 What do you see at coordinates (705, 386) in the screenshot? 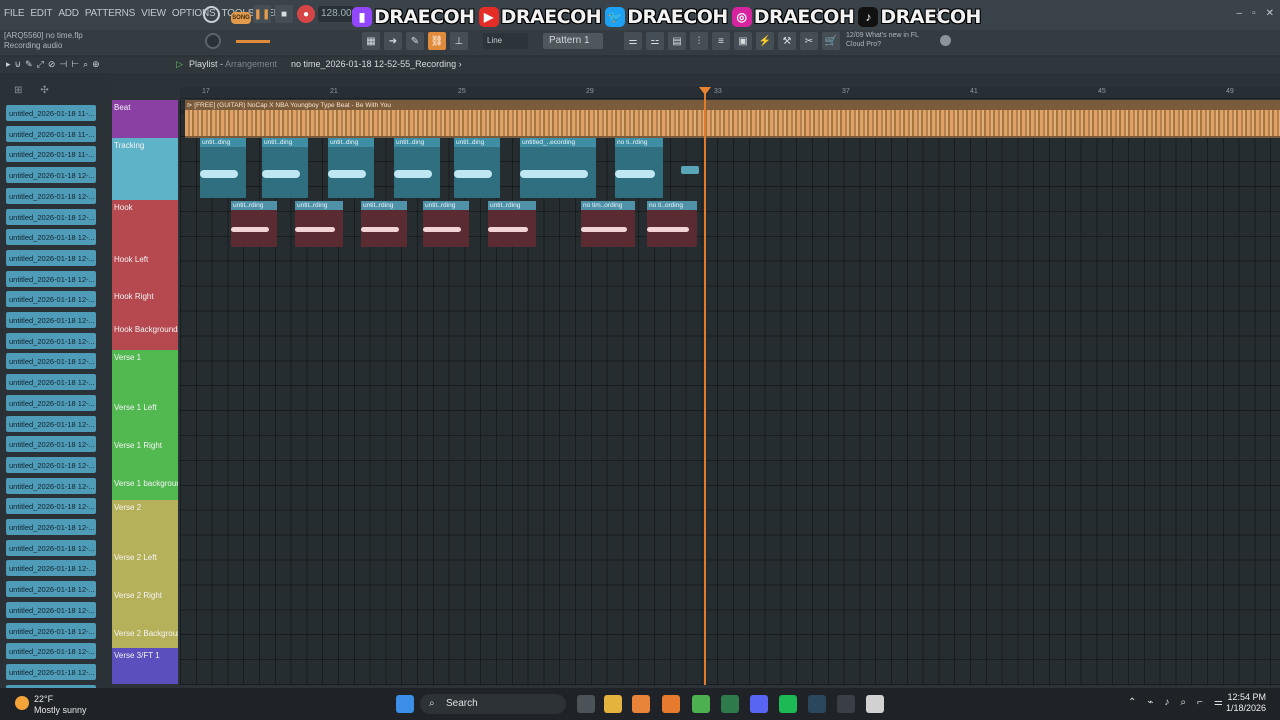
I see `playhead` at bounding box center [705, 386].